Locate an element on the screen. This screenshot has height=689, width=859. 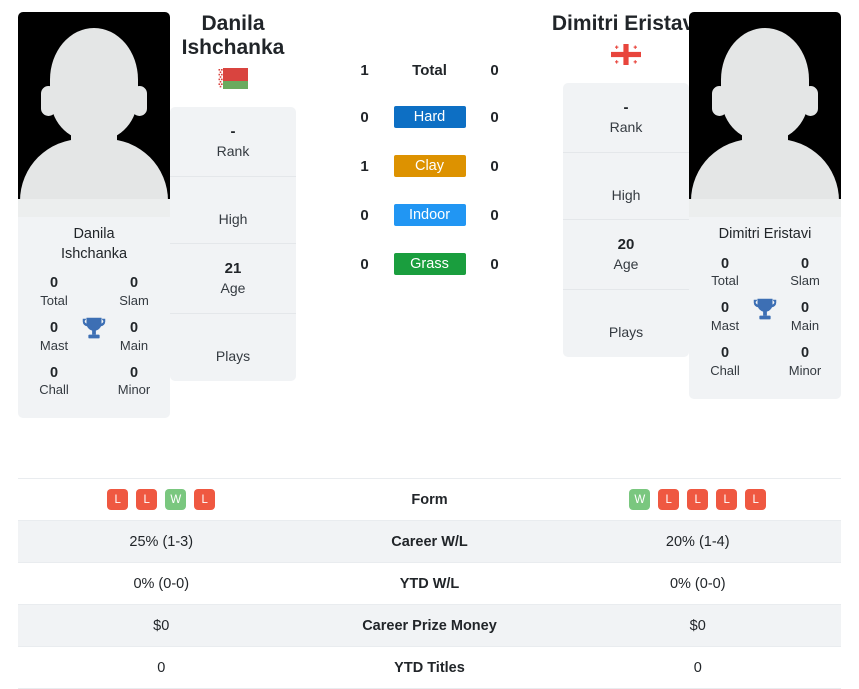
left-titles-total-label: Total is located at coordinates (54, 300).